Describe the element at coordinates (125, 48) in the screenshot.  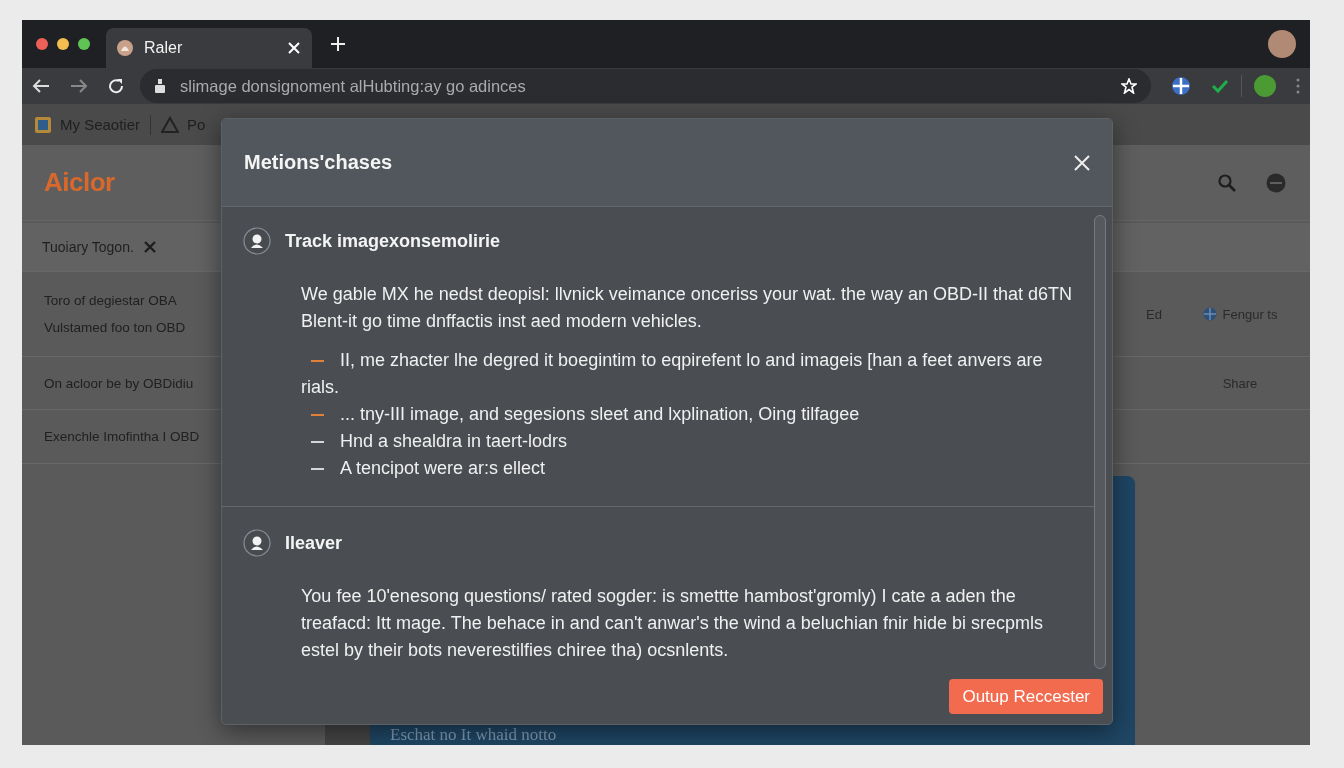
I see `favicon-icon` at that location.